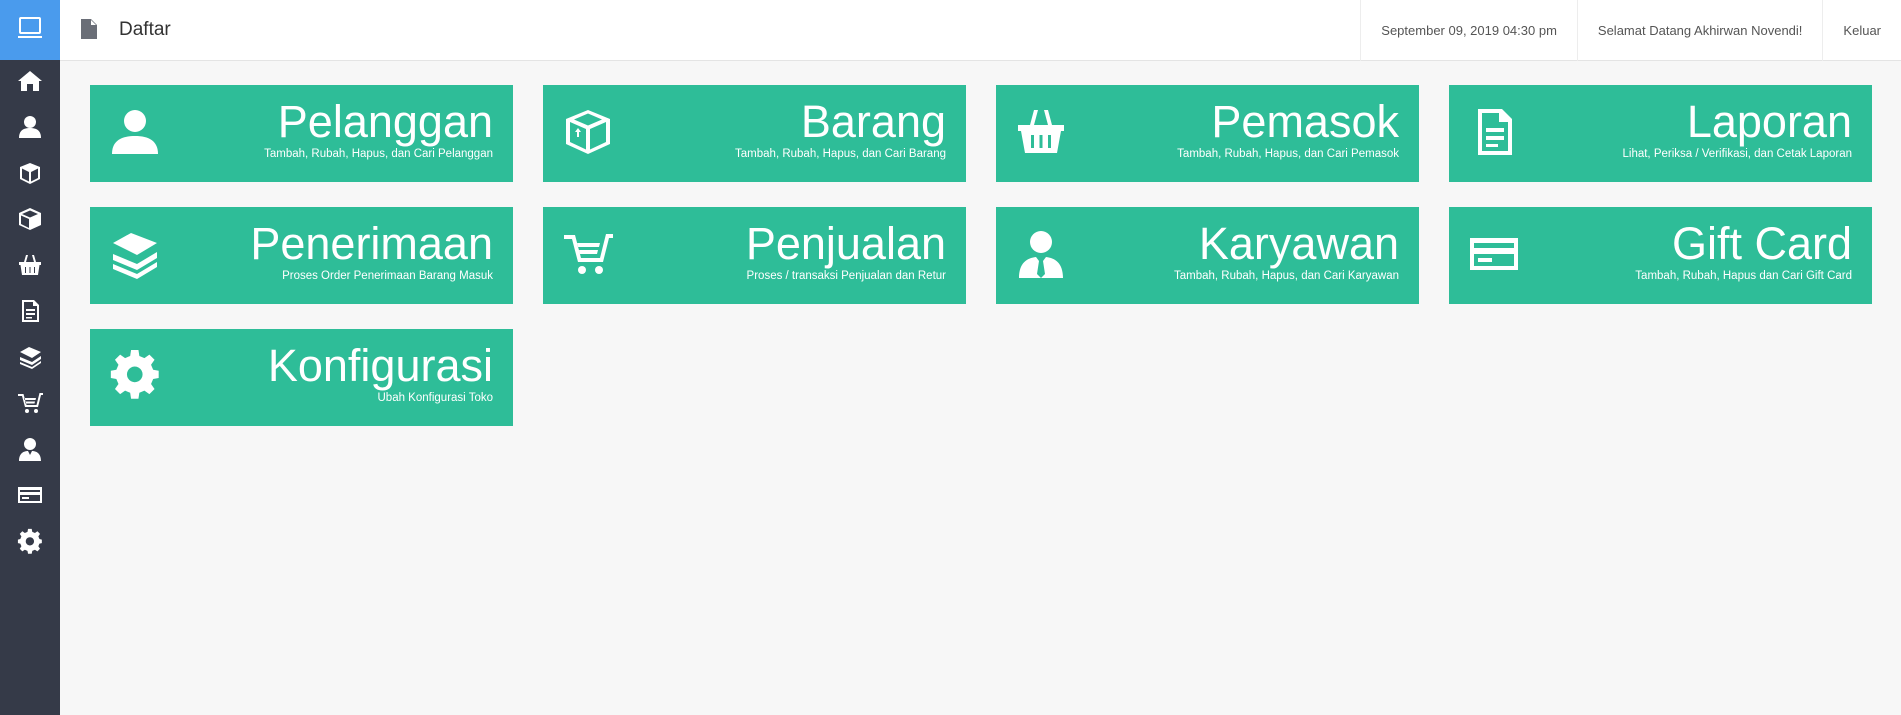  Describe the element at coordinates (846, 276) in the screenshot. I see `tile-subtitle: Proses / transaksi Penjualan dan Retur` at that location.